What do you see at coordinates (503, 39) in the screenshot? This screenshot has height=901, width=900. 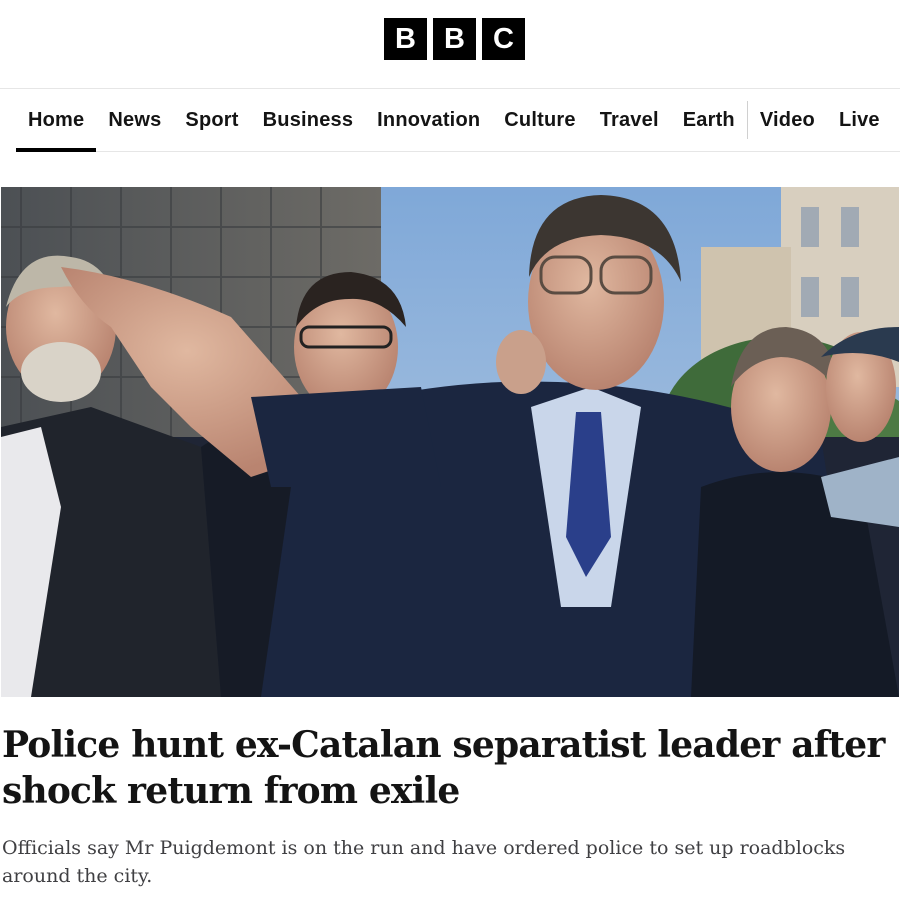 I see `bbc-logo-block: C` at bounding box center [503, 39].